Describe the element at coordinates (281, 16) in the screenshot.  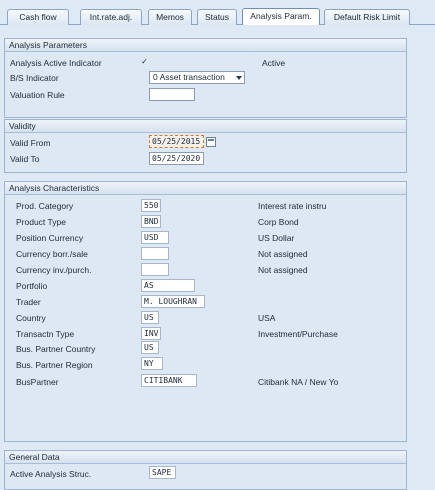
I see `tab-analysis-param: Analysis Param.` at that location.